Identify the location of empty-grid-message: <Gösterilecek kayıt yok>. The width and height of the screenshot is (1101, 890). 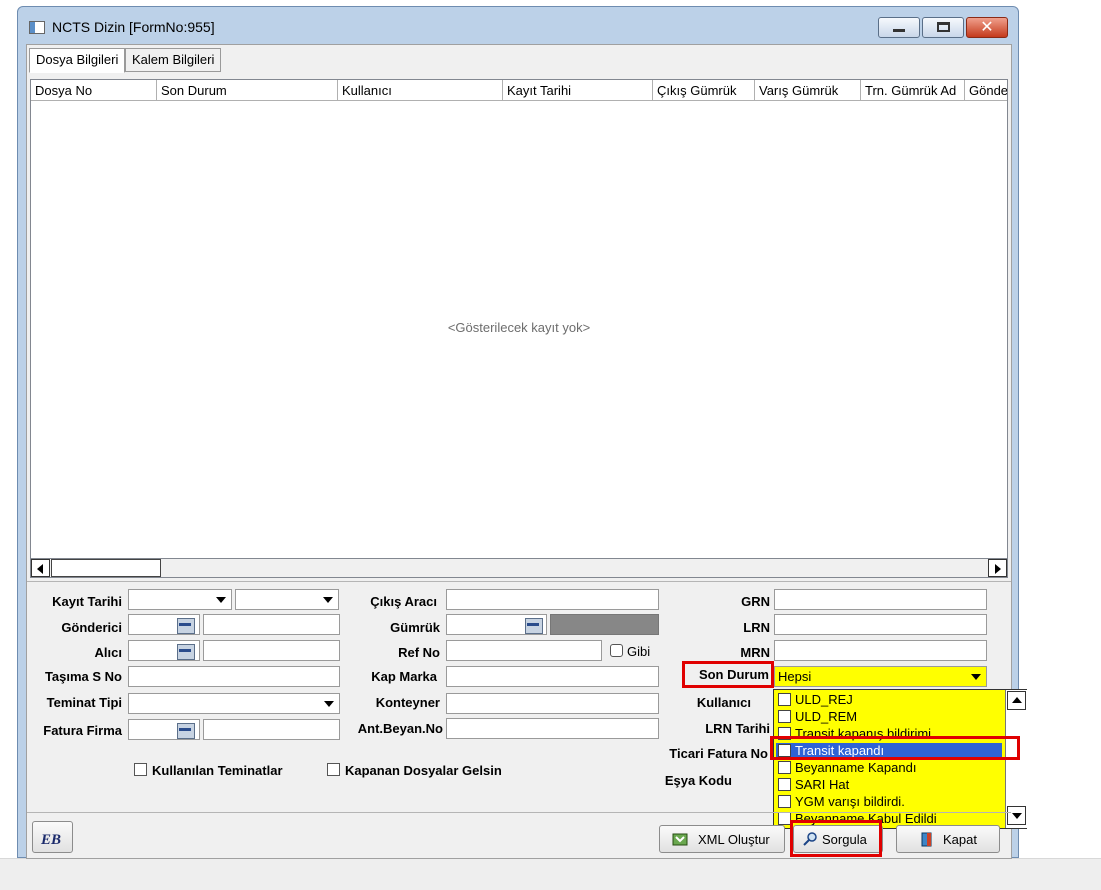
(519, 327).